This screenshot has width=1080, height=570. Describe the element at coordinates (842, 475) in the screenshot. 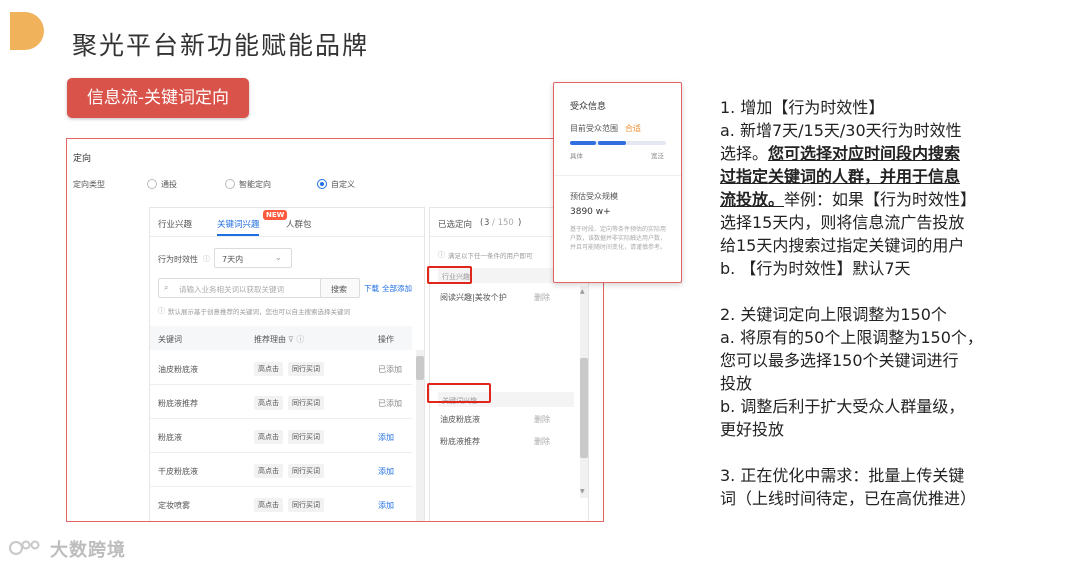

I see `note-p3-line: 3. 正在优化中需求：批量上传关键` at that location.